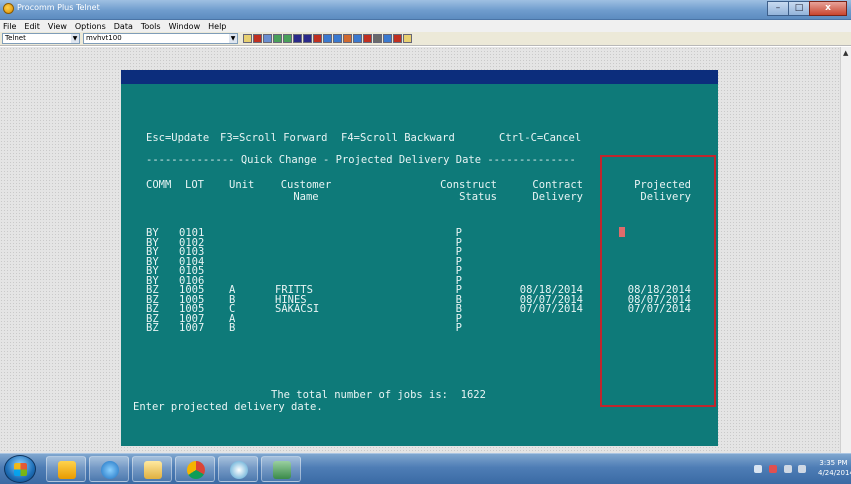  I want to click on taskbar-chrome, so click(195, 469).